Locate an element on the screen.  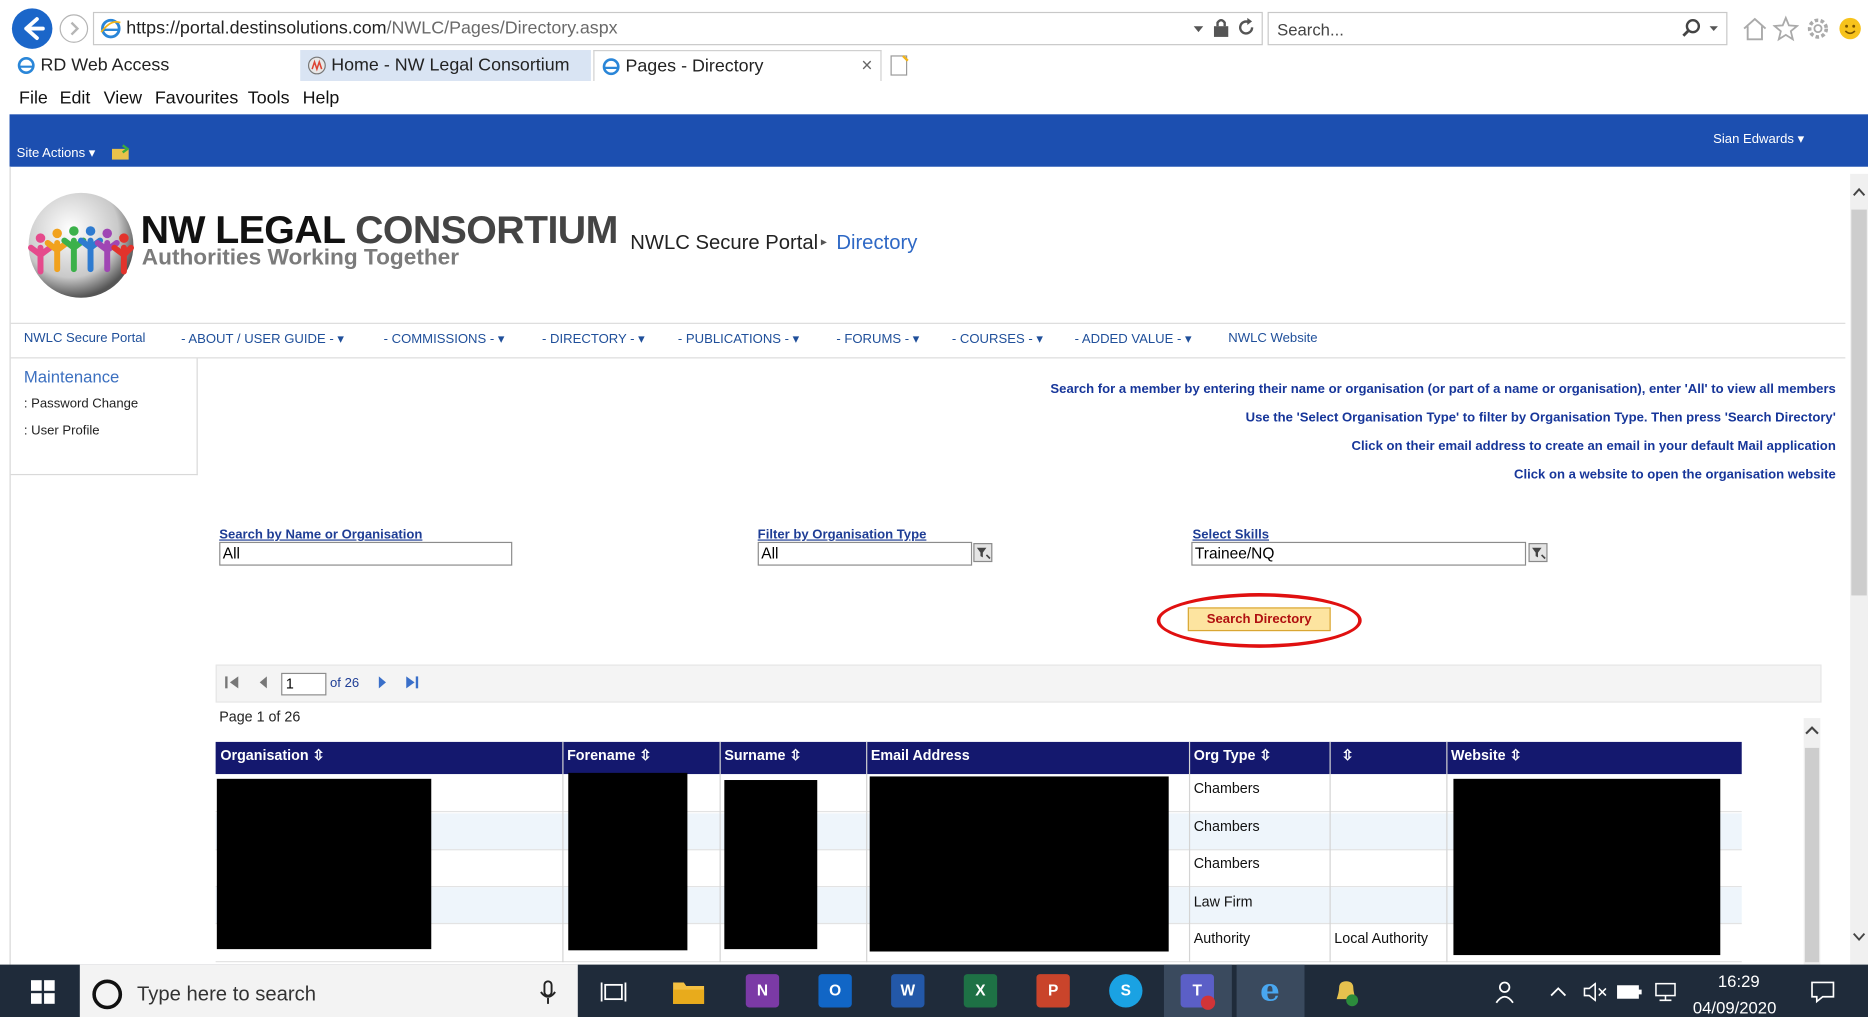
leftnav-user-profile: : User Profile is located at coordinates (62, 431).